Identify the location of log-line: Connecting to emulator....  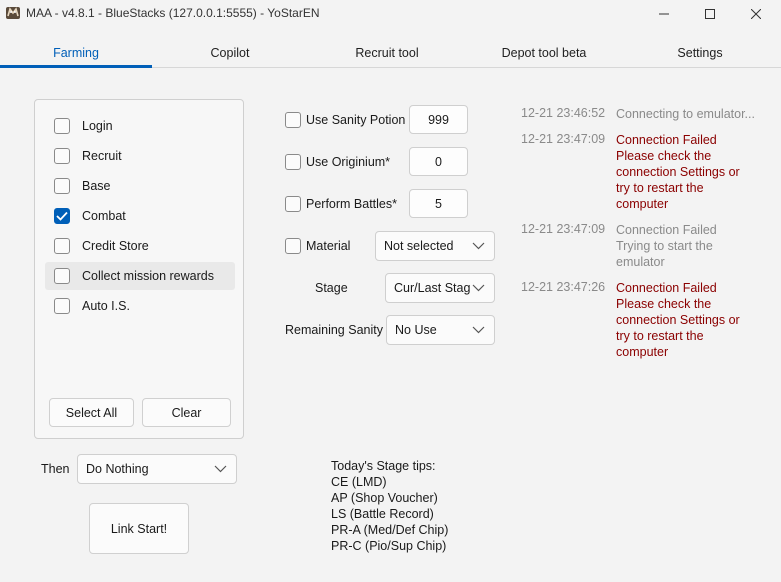
(685, 114).